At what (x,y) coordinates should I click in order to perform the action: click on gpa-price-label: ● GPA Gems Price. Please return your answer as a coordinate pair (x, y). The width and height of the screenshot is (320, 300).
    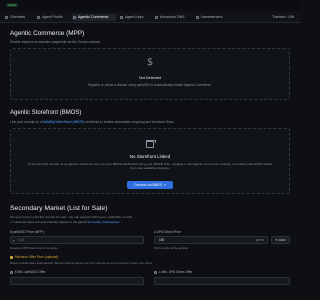
    Looking at the image, I should click on (167, 232).